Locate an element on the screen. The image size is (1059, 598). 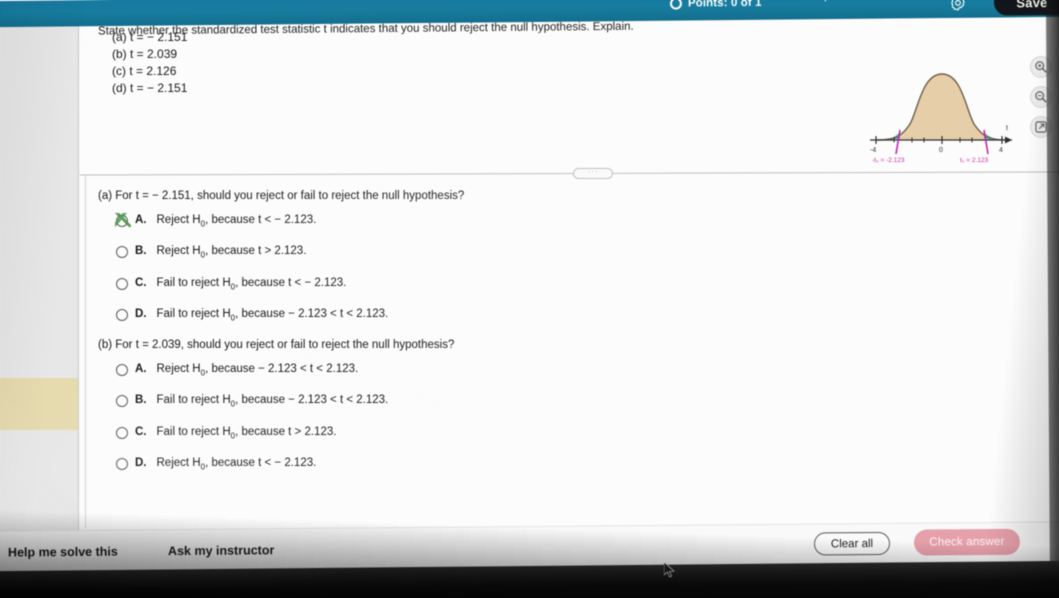
part-a-option-b: B. Reject H0, because t > 2.123. is located at coordinates (442, 252).